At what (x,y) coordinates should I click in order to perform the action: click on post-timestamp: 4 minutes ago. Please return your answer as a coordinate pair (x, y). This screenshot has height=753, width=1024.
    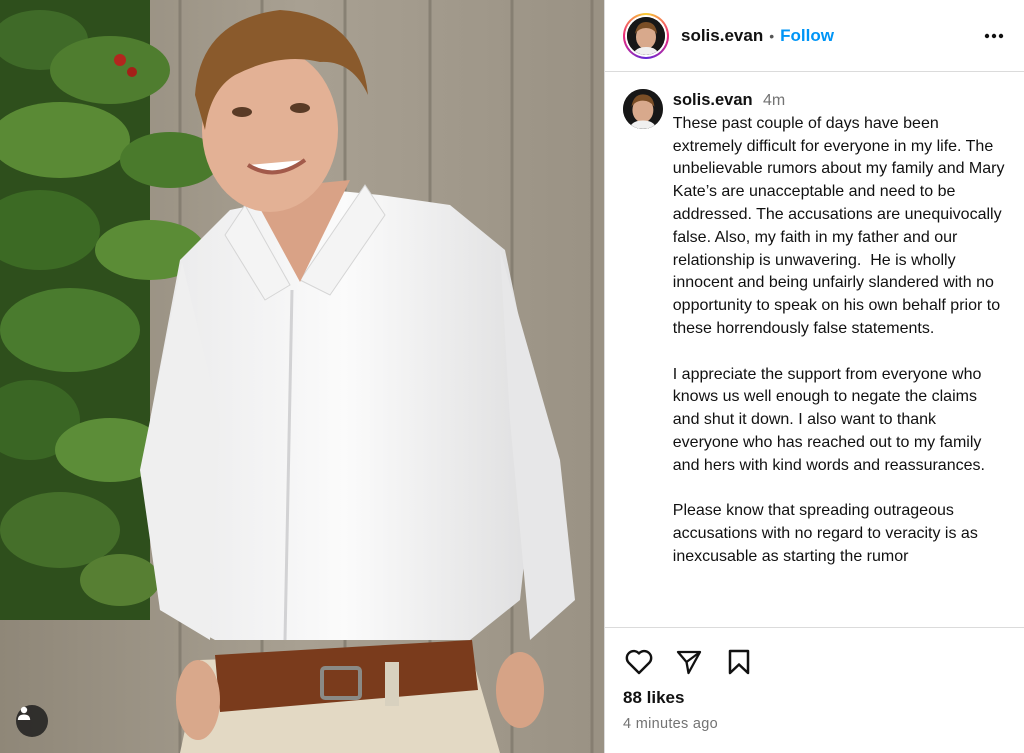
    Looking at the image, I should click on (814, 724).